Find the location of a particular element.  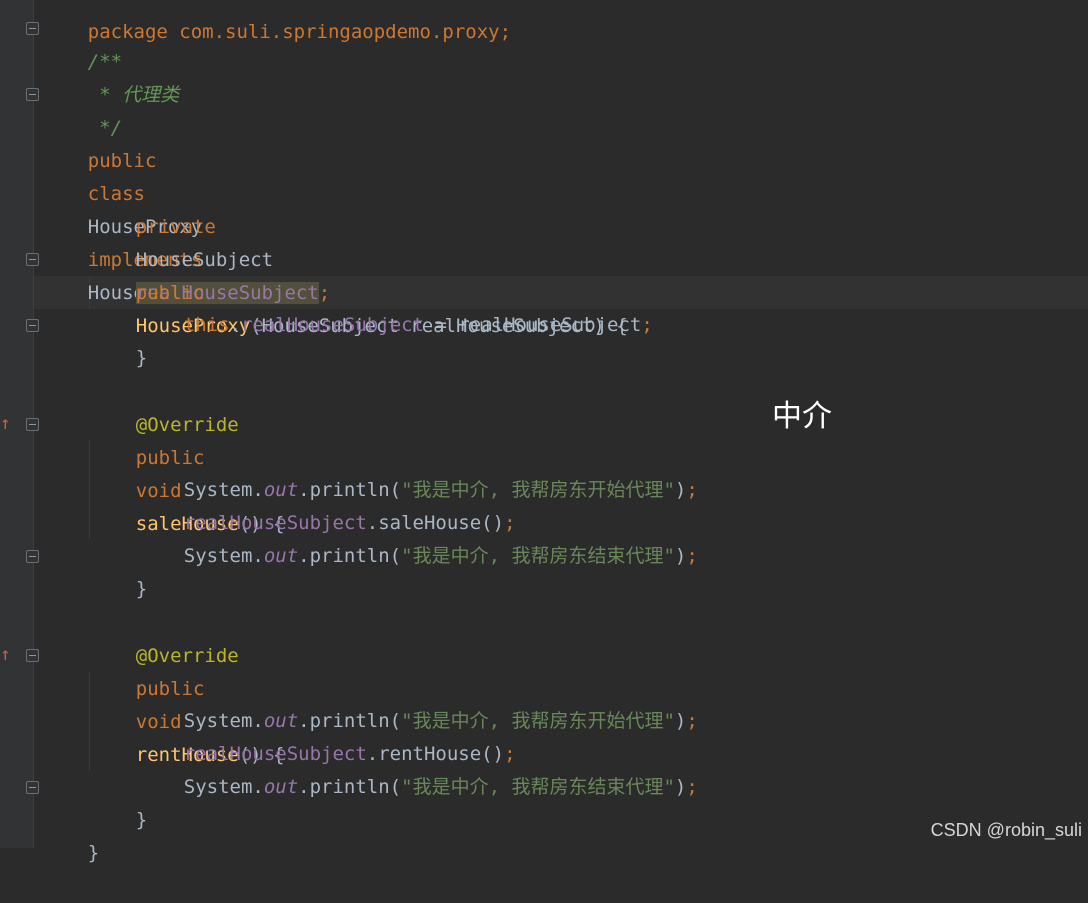

field-reference: realHouseSubject is located at coordinates (332, 325).